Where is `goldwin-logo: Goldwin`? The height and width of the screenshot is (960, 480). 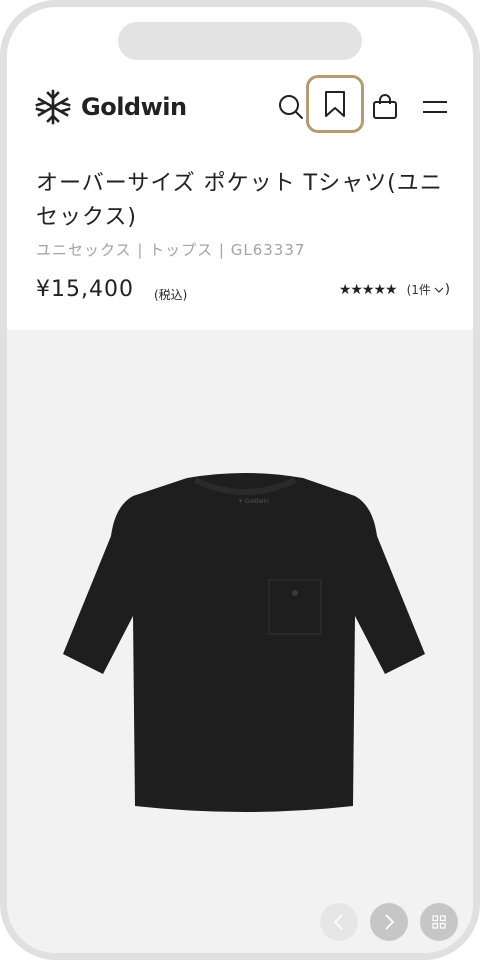
goldwin-logo: Goldwin is located at coordinates (110, 107).